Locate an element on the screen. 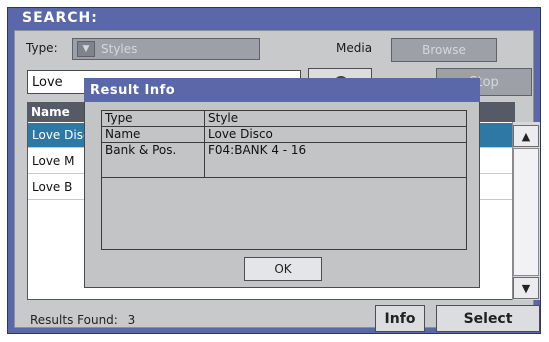 This screenshot has height=342, width=549. scroll-up-button: ▲ is located at coordinates (526, 136).